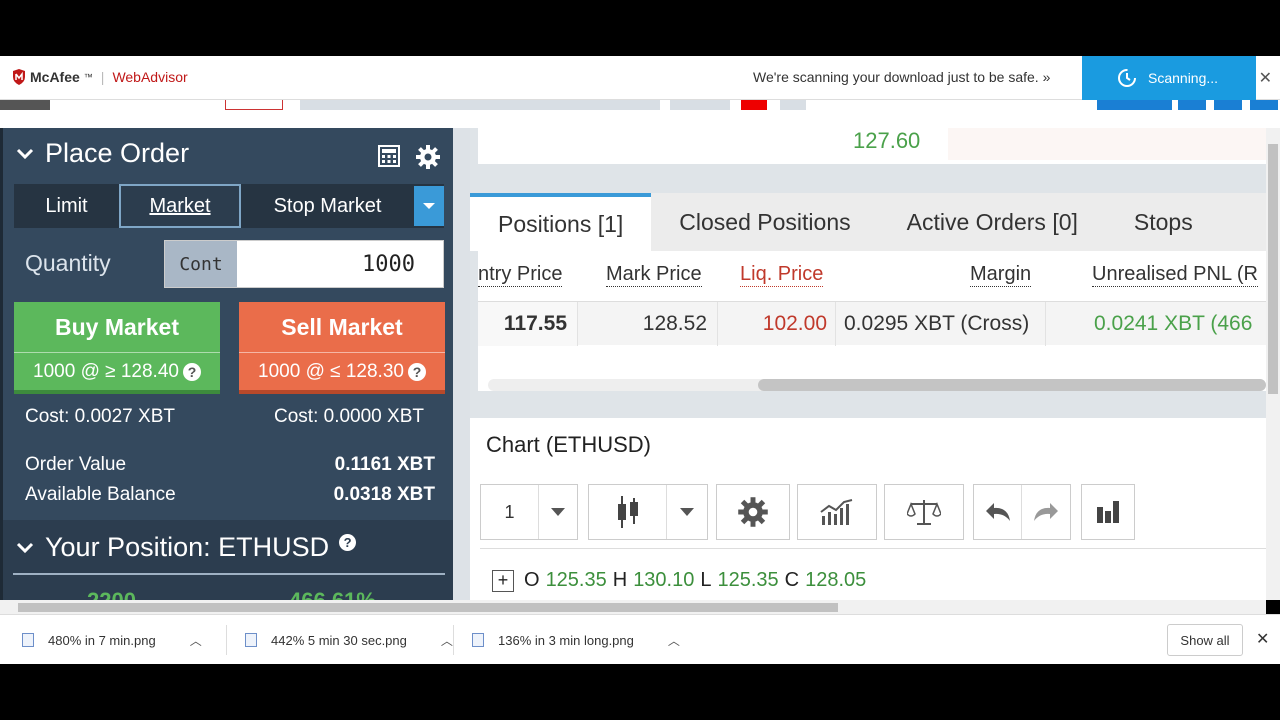  I want to click on download-filename: 136% in 3 min long.png, so click(566, 640).